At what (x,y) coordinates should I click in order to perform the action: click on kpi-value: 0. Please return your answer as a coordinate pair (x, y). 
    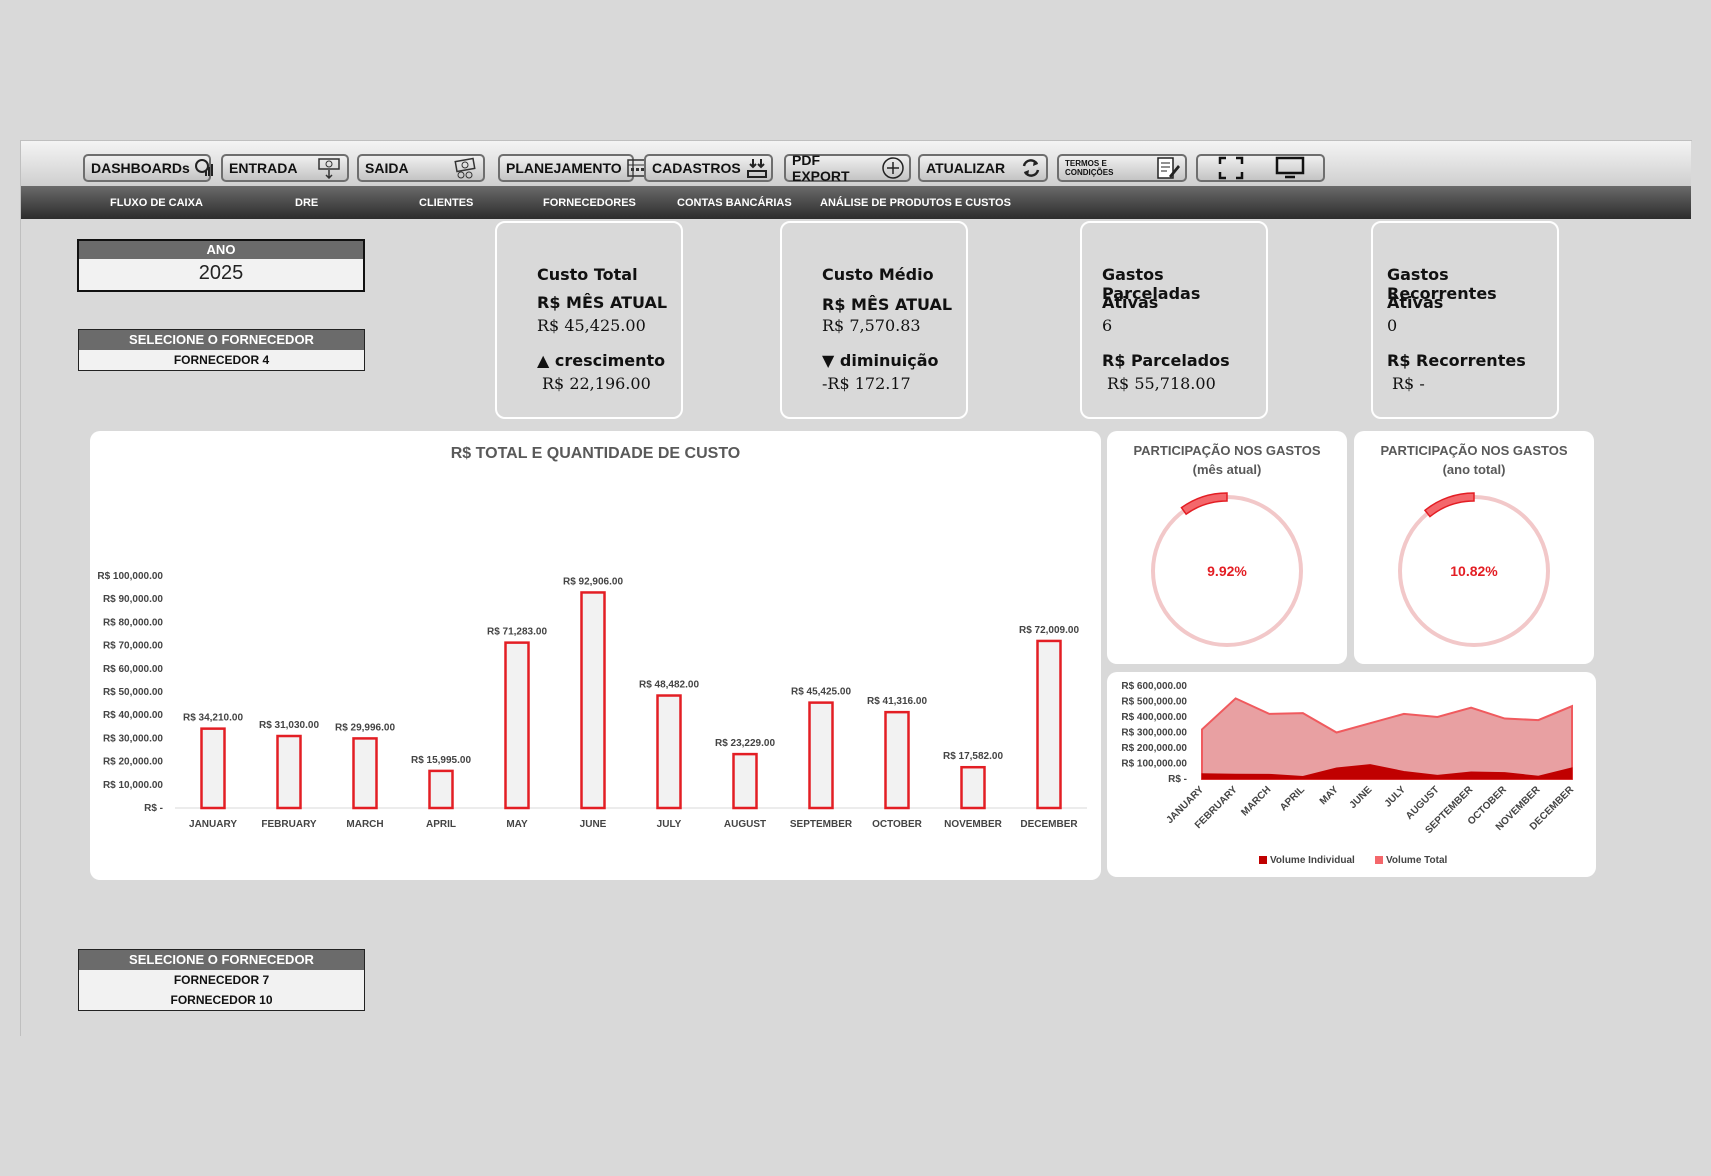
    Looking at the image, I should click on (1392, 325).